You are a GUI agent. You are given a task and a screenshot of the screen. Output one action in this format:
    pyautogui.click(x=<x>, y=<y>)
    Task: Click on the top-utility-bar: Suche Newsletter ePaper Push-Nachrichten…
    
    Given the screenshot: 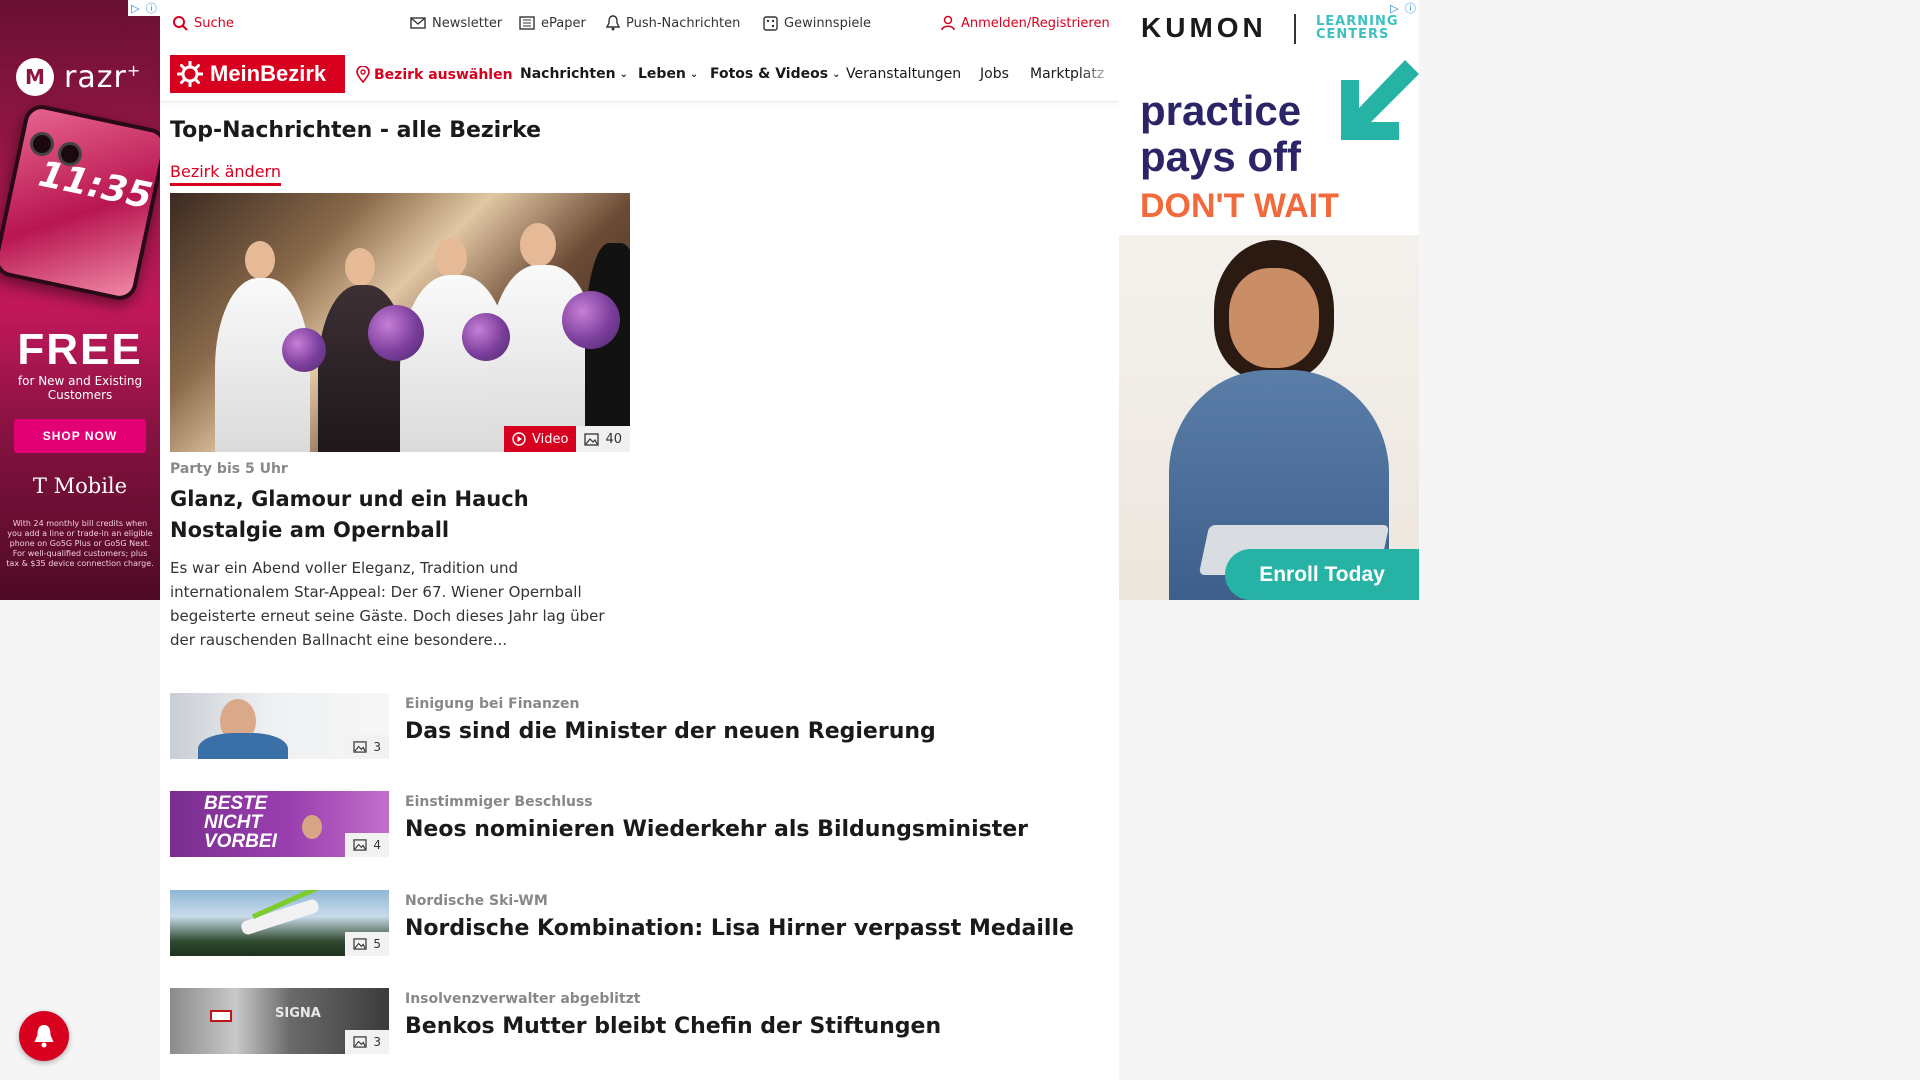 What is the action you would take?
    pyautogui.click(x=639, y=23)
    